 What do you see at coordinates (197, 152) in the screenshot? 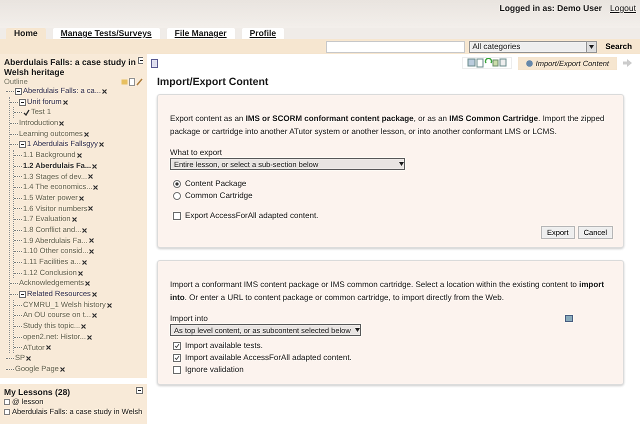
I see `field-label: What to export` at bounding box center [197, 152].